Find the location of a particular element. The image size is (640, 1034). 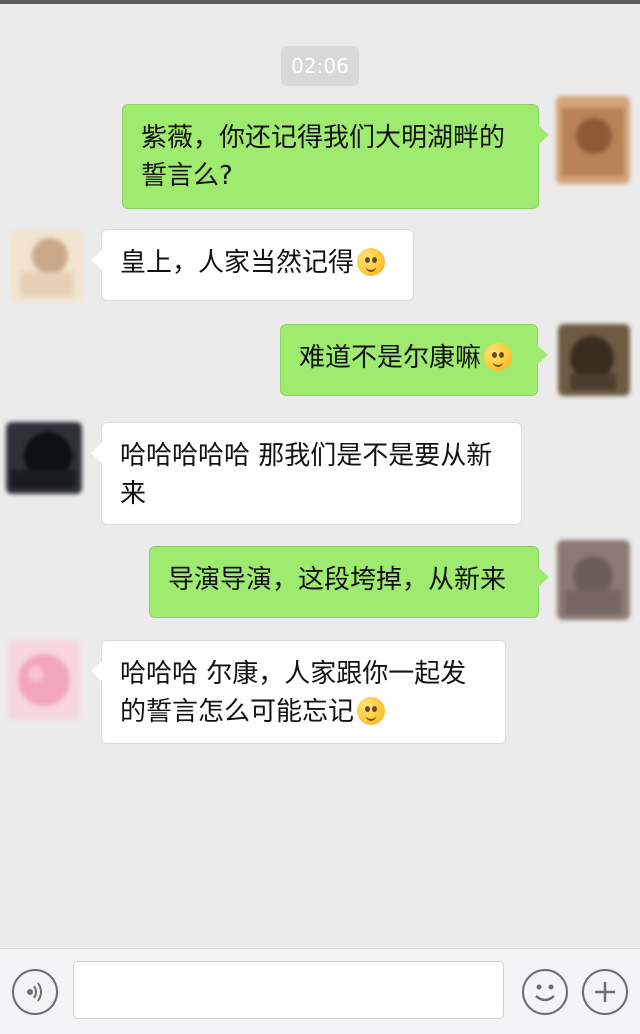

voice-button is located at coordinates (35, 992).